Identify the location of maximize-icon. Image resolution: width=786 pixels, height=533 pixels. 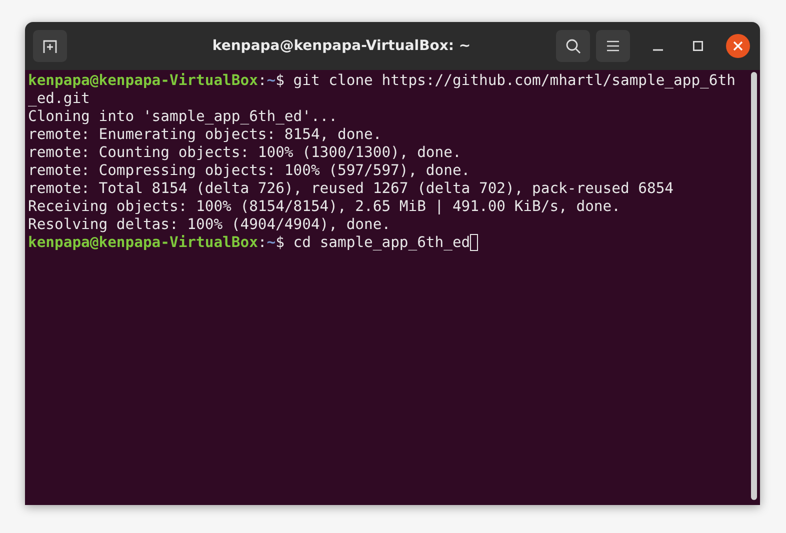
(698, 46).